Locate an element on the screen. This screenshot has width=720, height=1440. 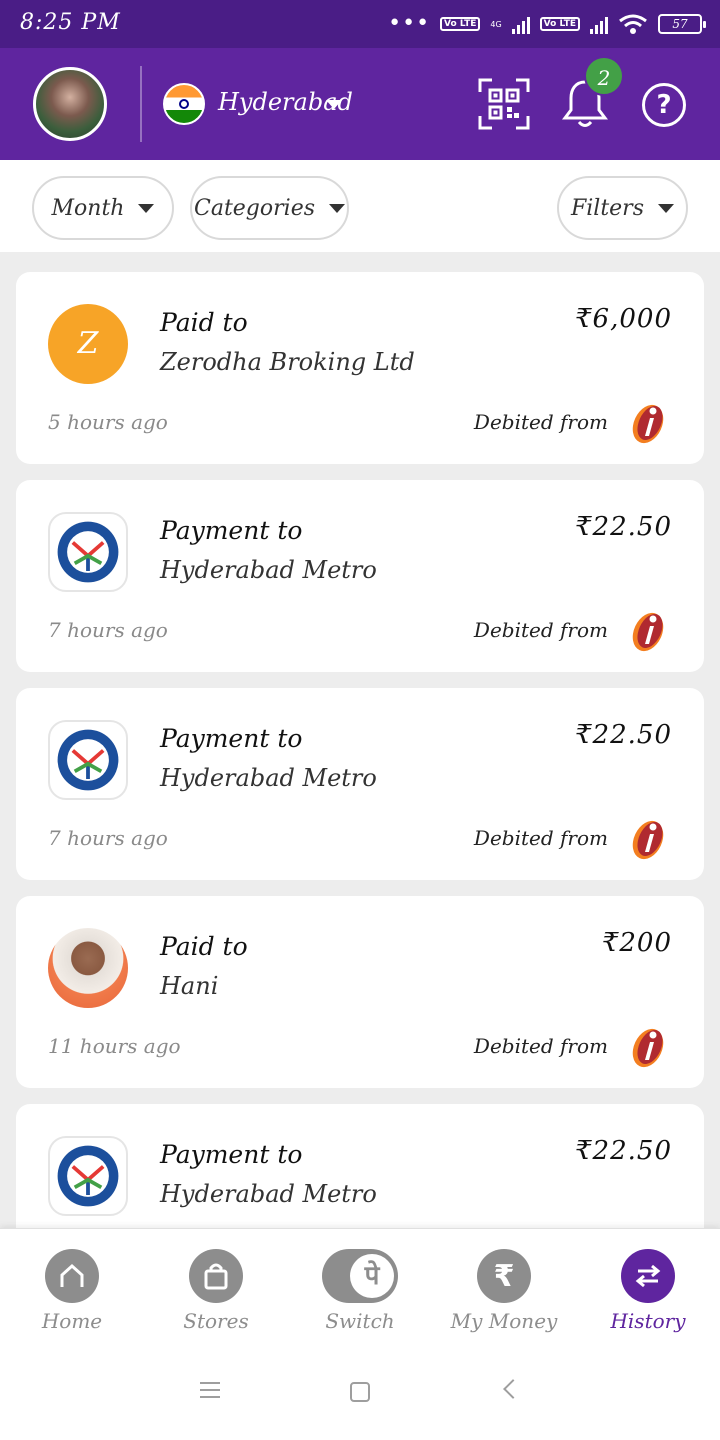
nav-home: Home is located at coordinates (72, 1294).